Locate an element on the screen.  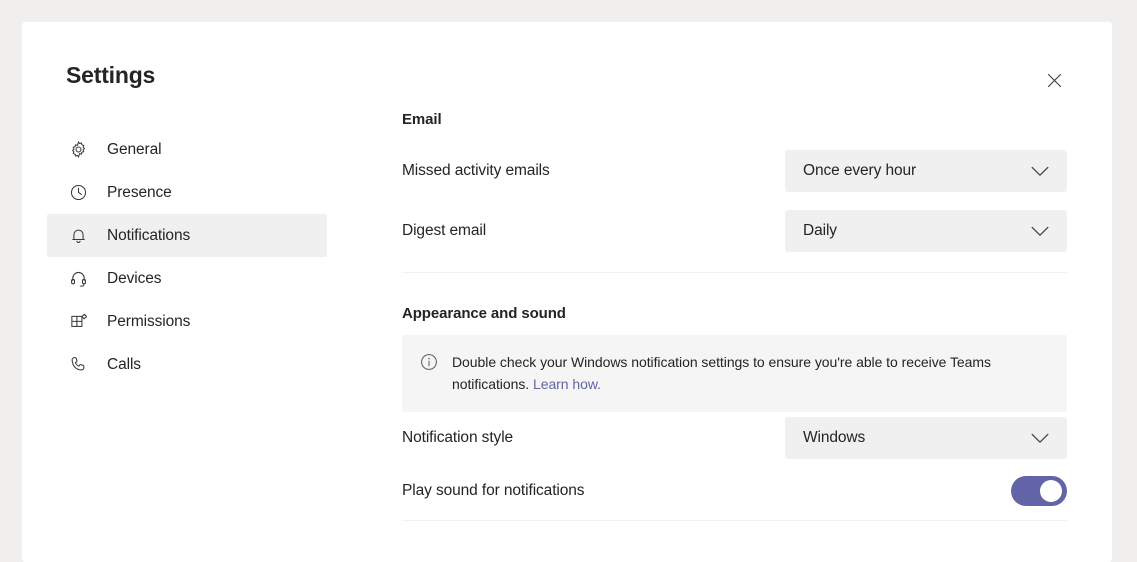
sidebar-item-permissions: Permissions is located at coordinates (187, 321).